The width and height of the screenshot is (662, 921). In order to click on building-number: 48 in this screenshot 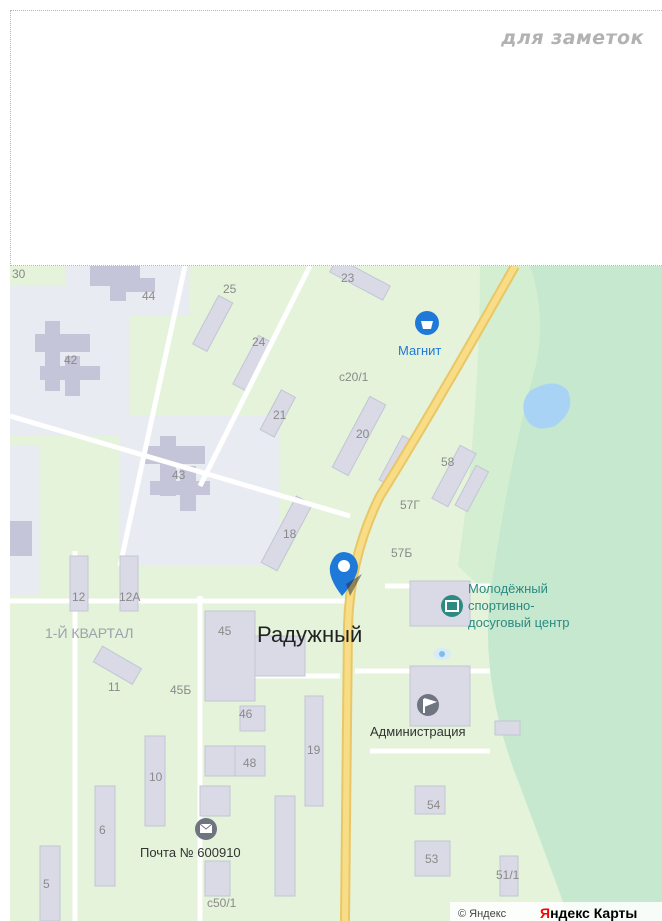, I will do `click(250, 763)`.